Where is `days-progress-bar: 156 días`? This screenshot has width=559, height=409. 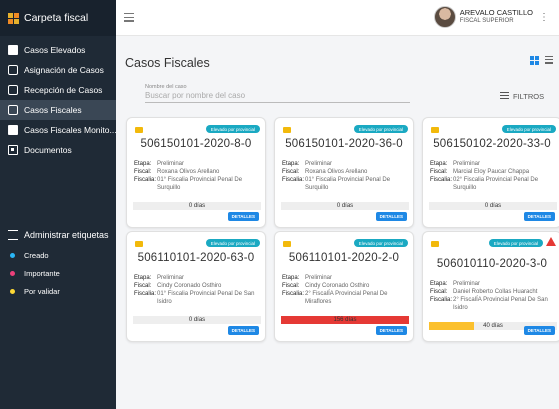 days-progress-bar: 156 días is located at coordinates (345, 320).